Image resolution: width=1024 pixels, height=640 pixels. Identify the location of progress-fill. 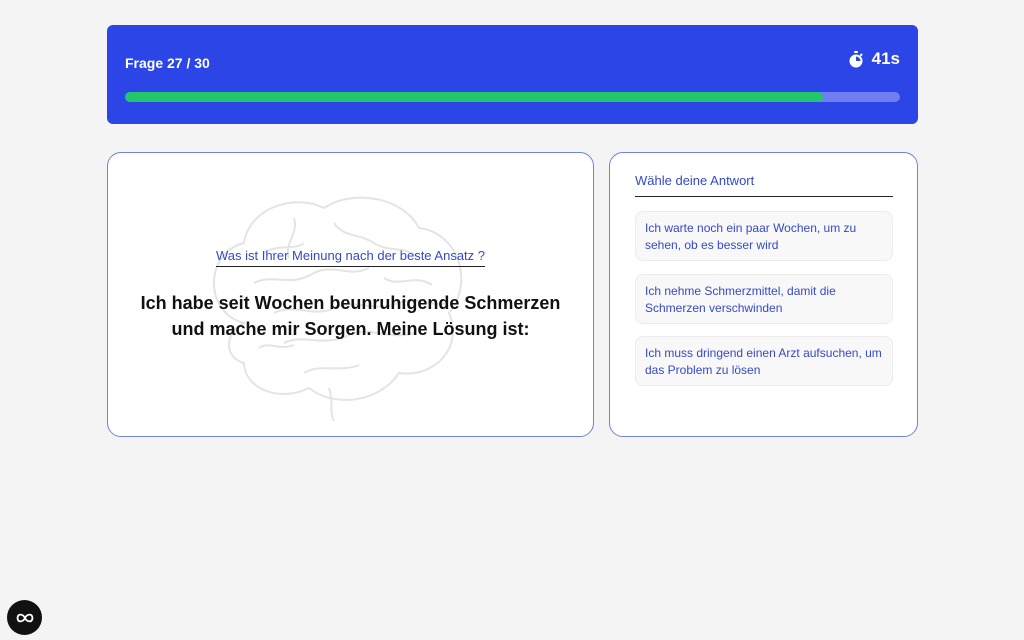
(474, 97).